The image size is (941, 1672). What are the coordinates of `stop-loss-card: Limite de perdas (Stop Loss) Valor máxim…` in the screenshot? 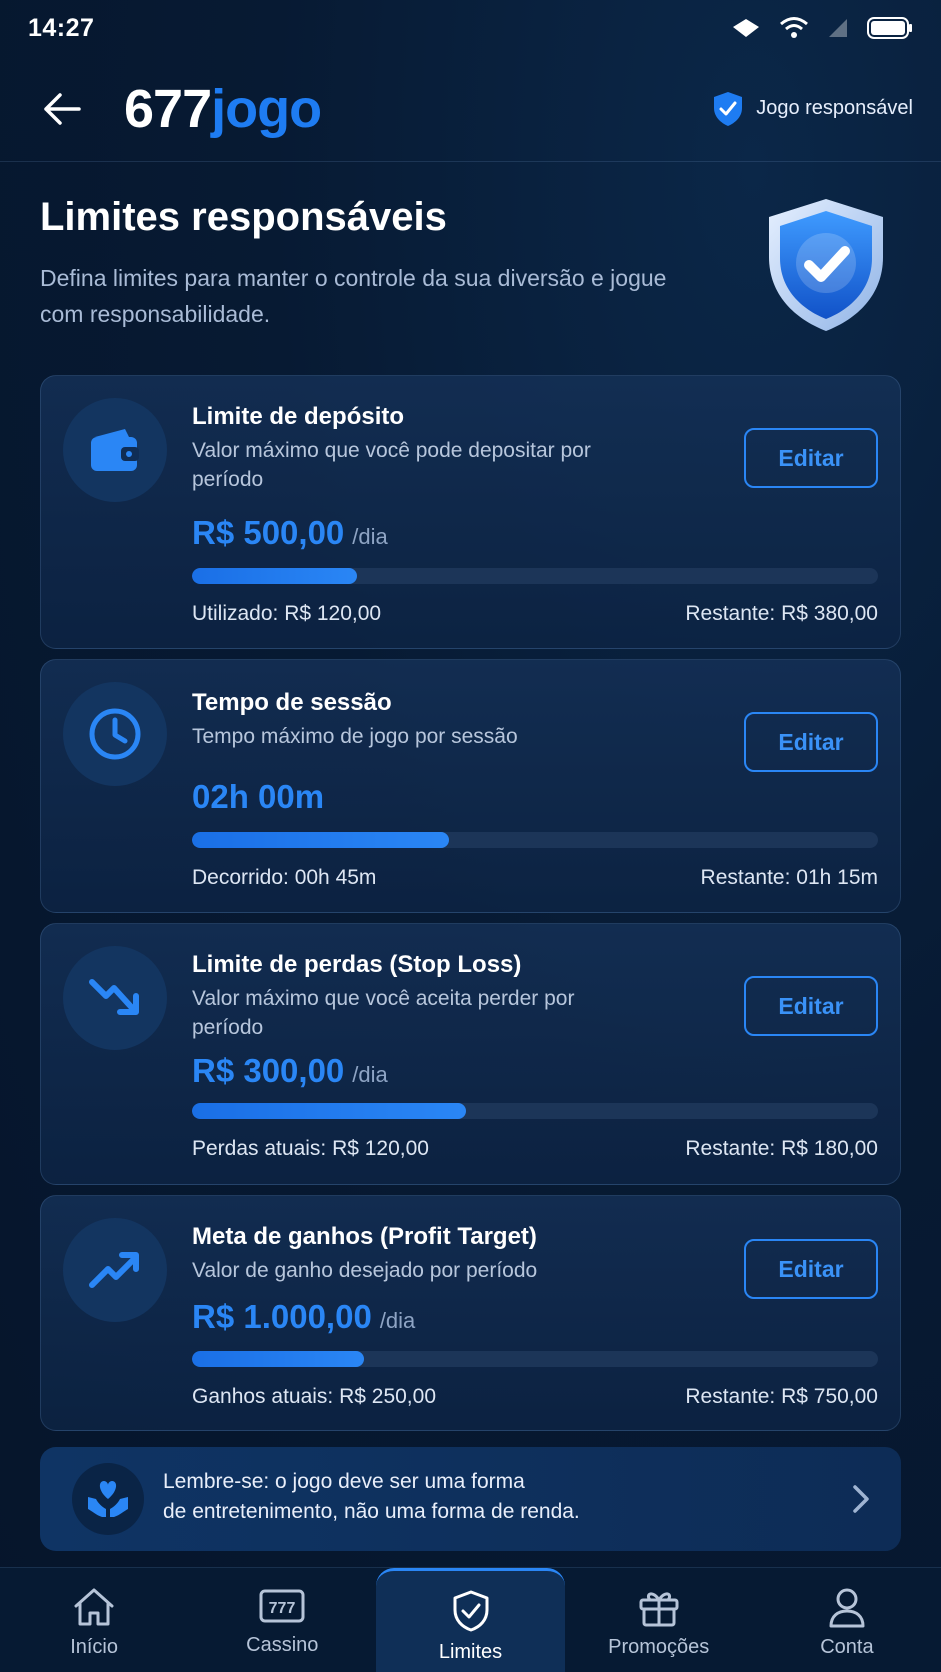 It's located at (470, 1054).